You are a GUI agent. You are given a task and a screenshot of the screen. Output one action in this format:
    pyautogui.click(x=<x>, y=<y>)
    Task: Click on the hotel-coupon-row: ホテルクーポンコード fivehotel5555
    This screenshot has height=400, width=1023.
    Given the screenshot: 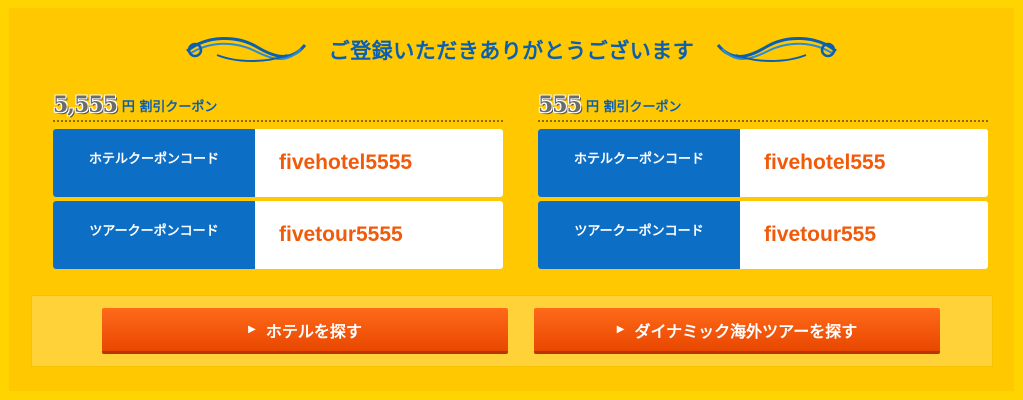 What is the action you would take?
    pyautogui.click(x=278, y=163)
    